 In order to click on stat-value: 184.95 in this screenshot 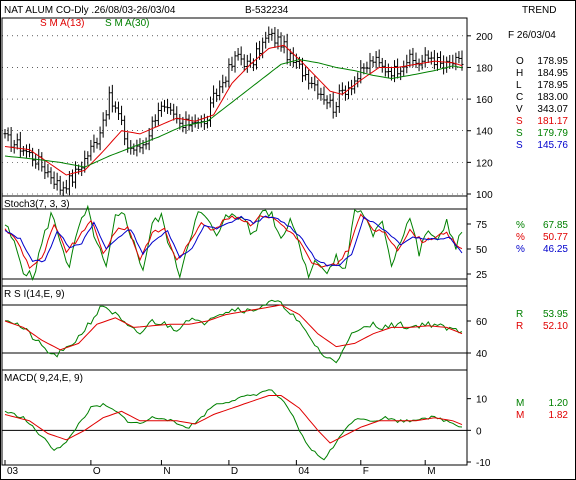, I will do `click(552, 73)`.